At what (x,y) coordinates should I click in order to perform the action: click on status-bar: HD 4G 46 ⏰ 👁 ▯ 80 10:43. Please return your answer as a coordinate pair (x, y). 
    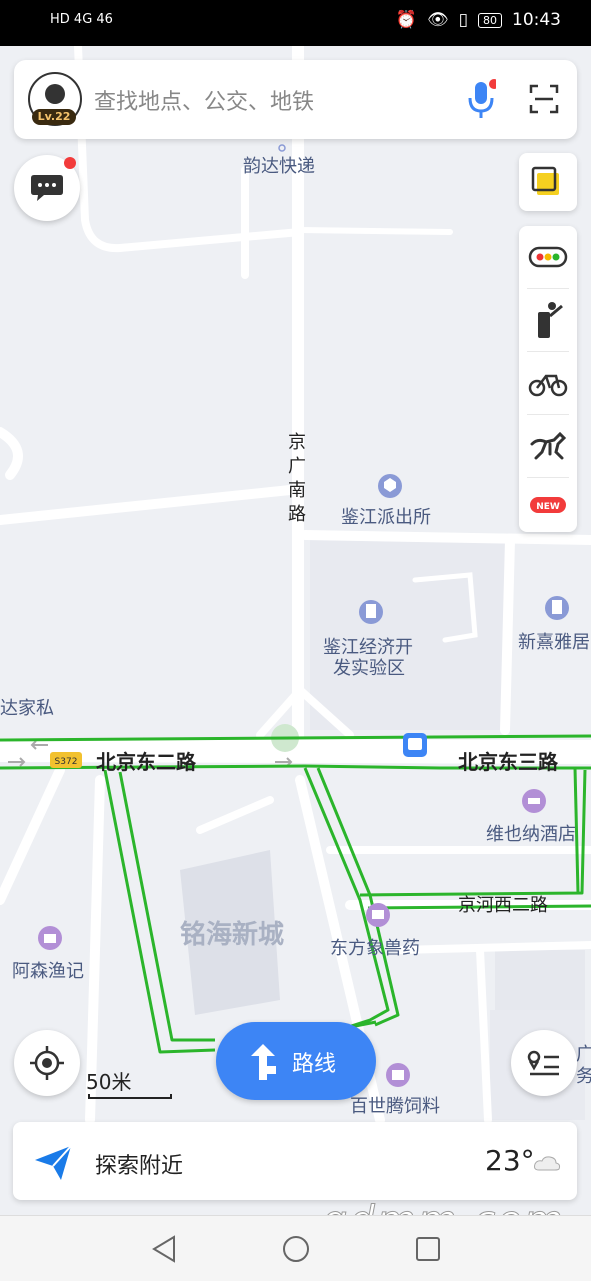
    Looking at the image, I should click on (295, 23).